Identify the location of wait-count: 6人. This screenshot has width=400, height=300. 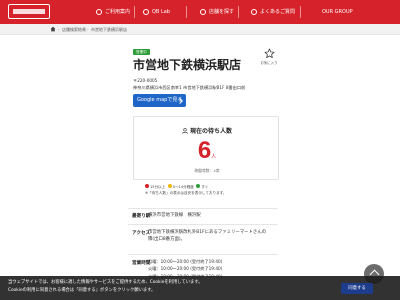
(207, 151).